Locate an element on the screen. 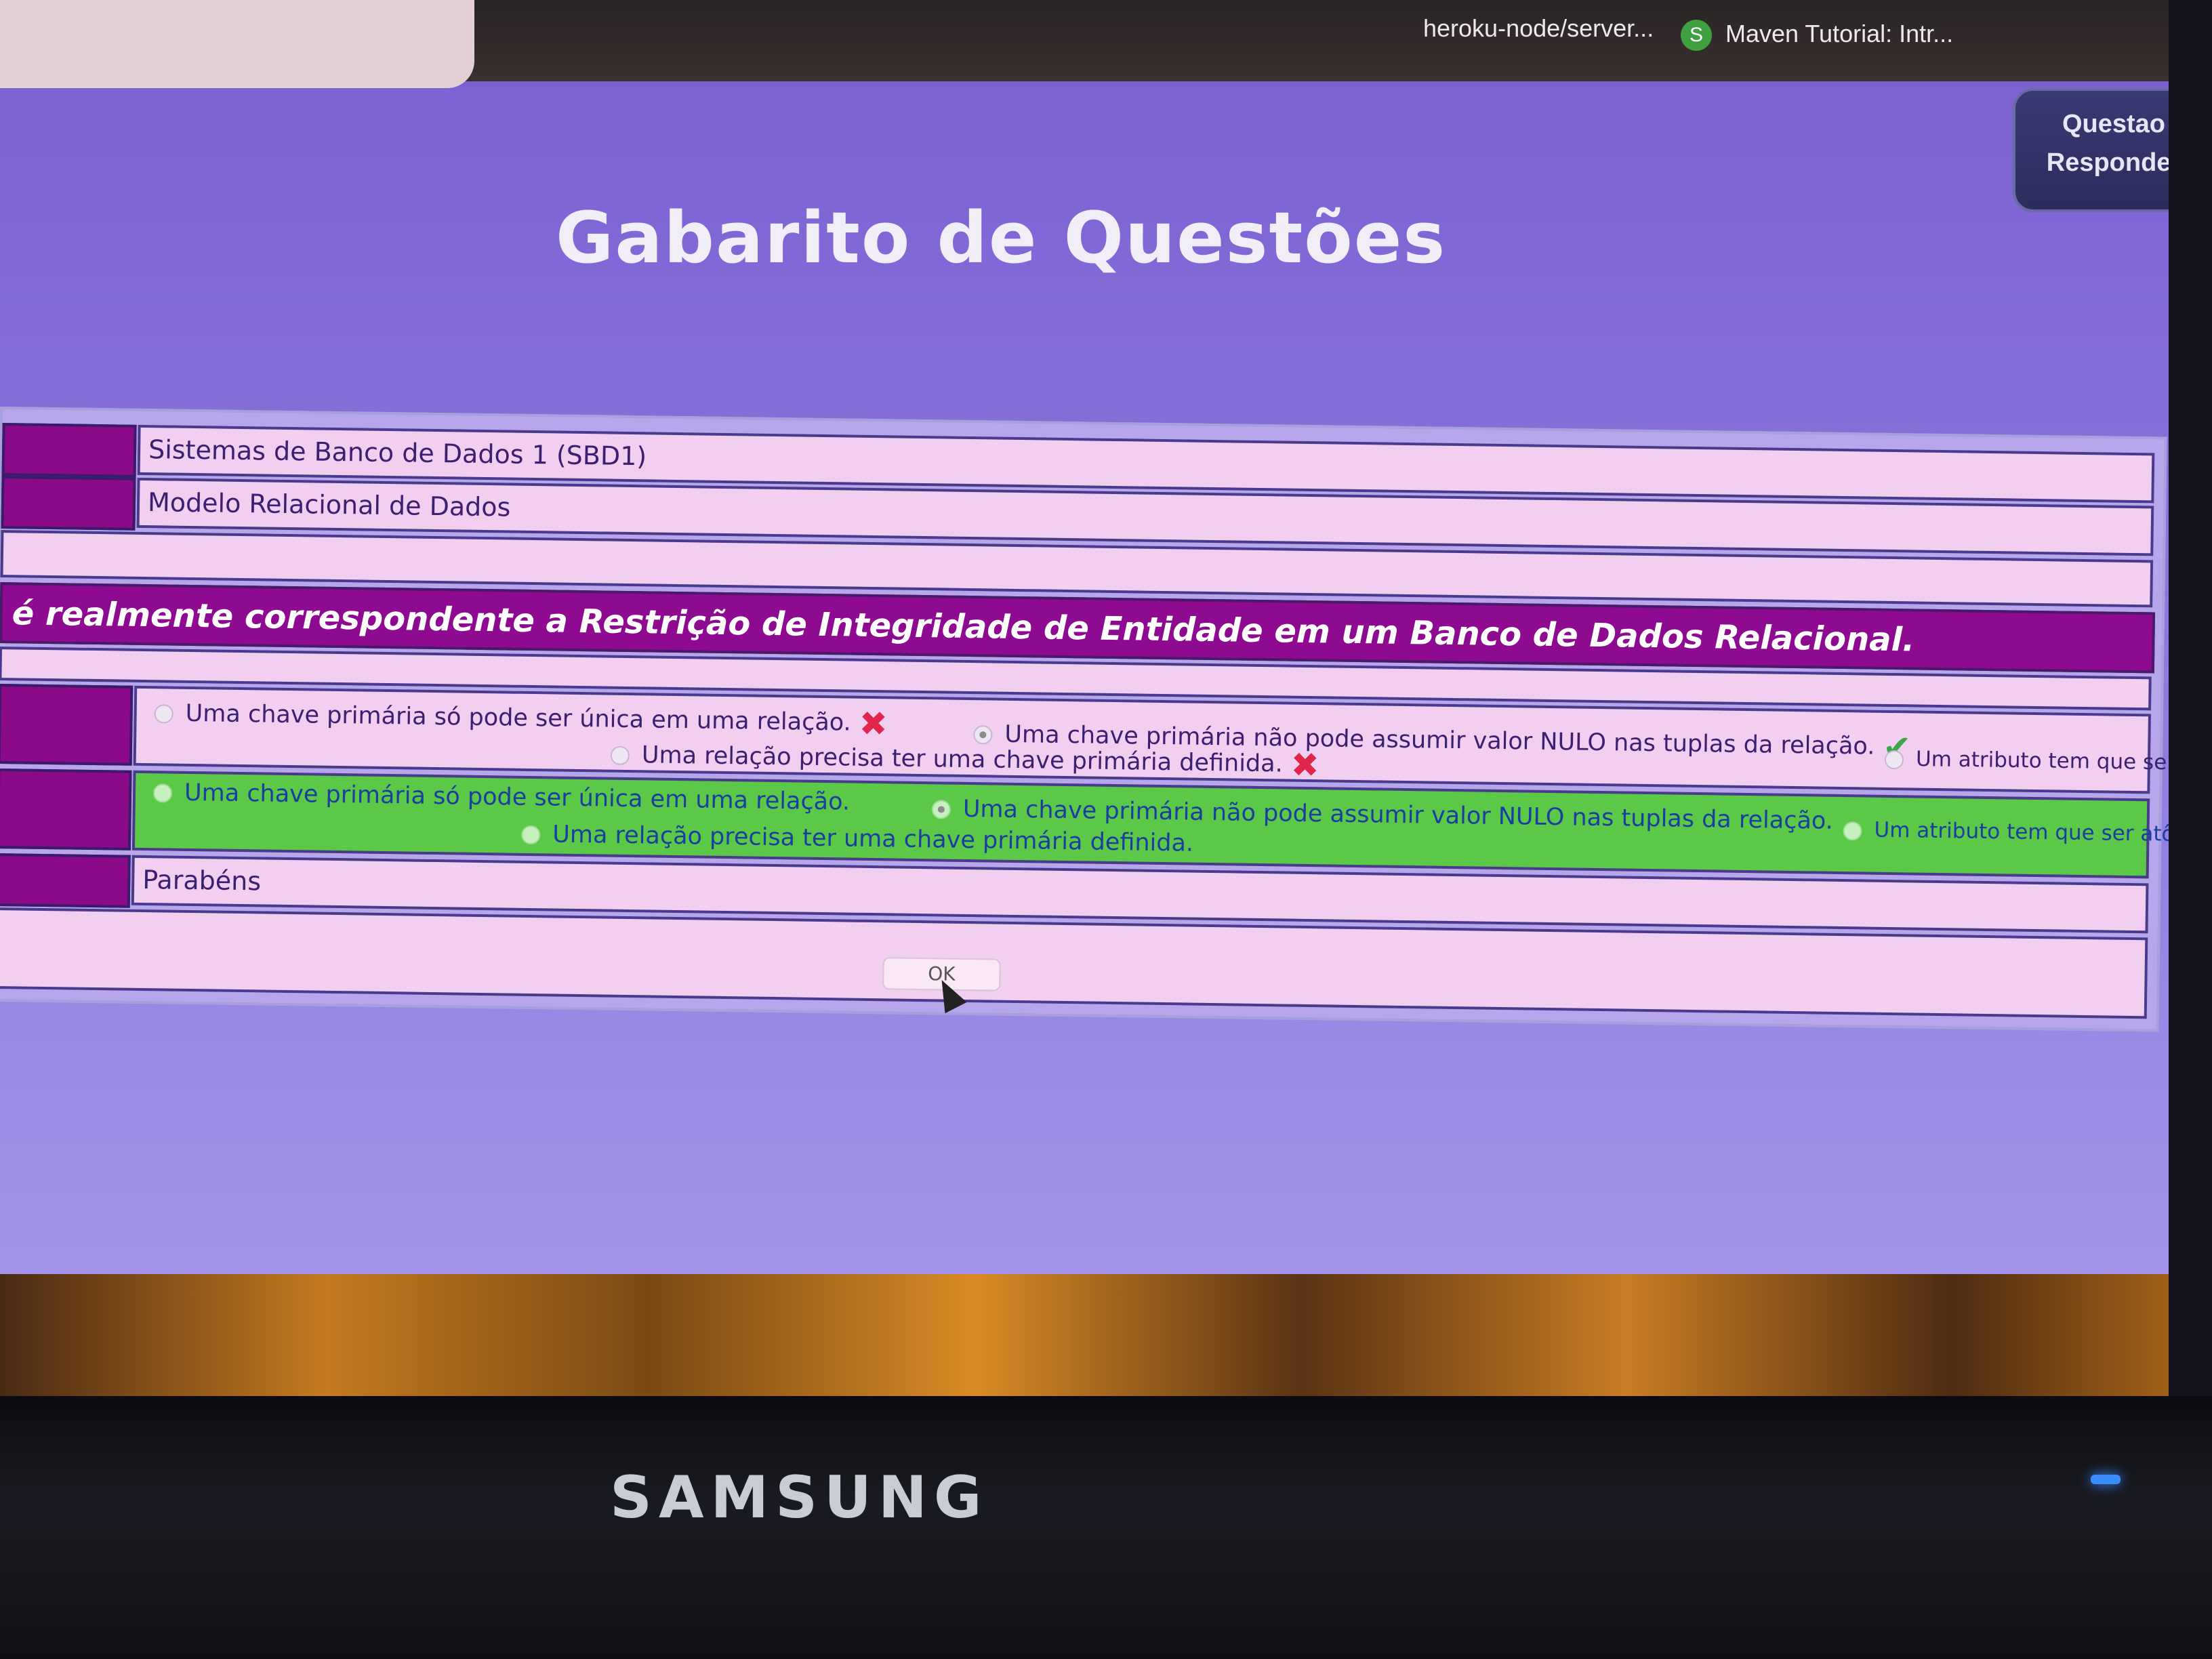 The height and width of the screenshot is (1659, 2212). nav-questao-button: Questao is located at coordinates (2092, 115).